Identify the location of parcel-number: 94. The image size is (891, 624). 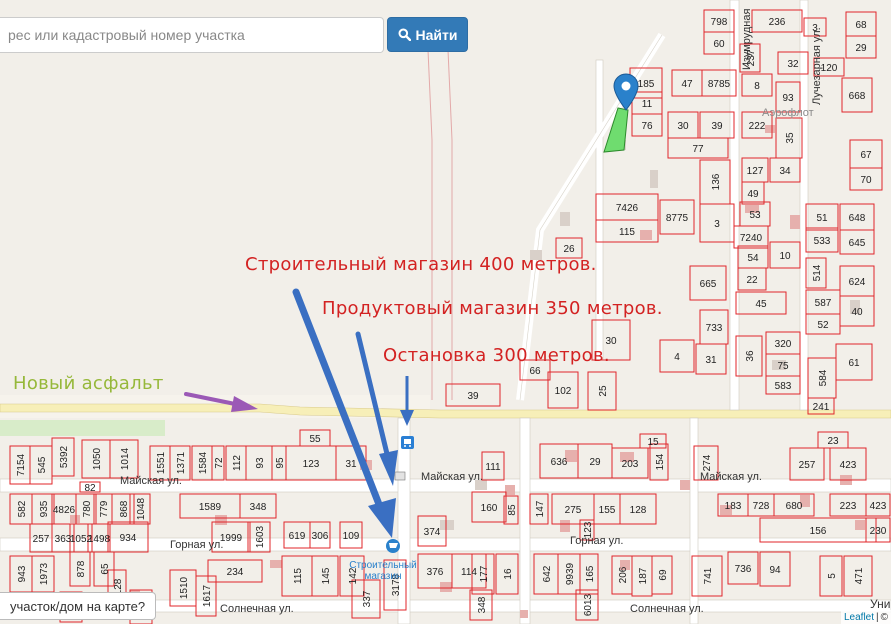
(775, 570).